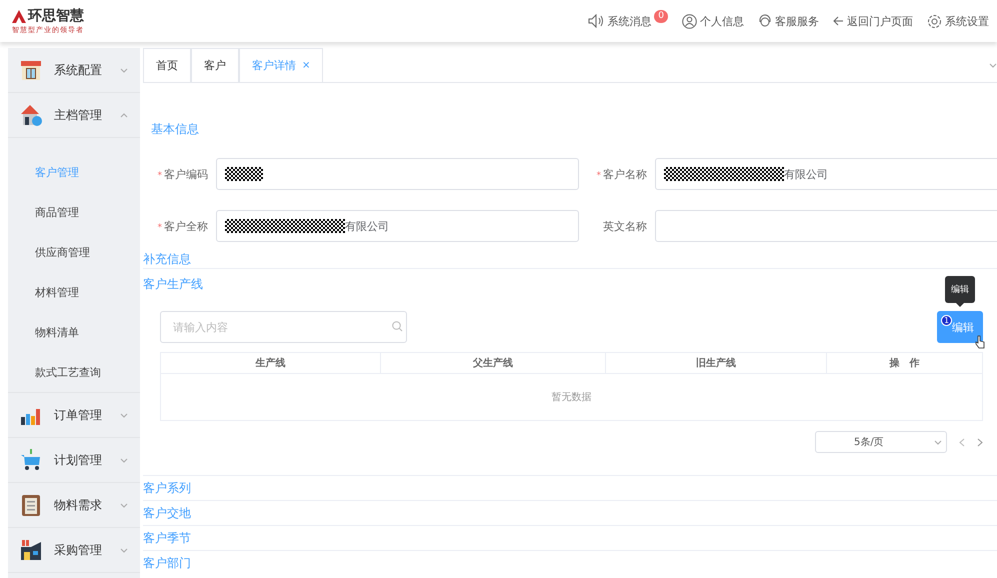 Image resolution: width=997 pixels, height=578 pixels. Describe the element at coordinates (167, 259) in the screenshot. I see `section-title: 补充信息` at that location.